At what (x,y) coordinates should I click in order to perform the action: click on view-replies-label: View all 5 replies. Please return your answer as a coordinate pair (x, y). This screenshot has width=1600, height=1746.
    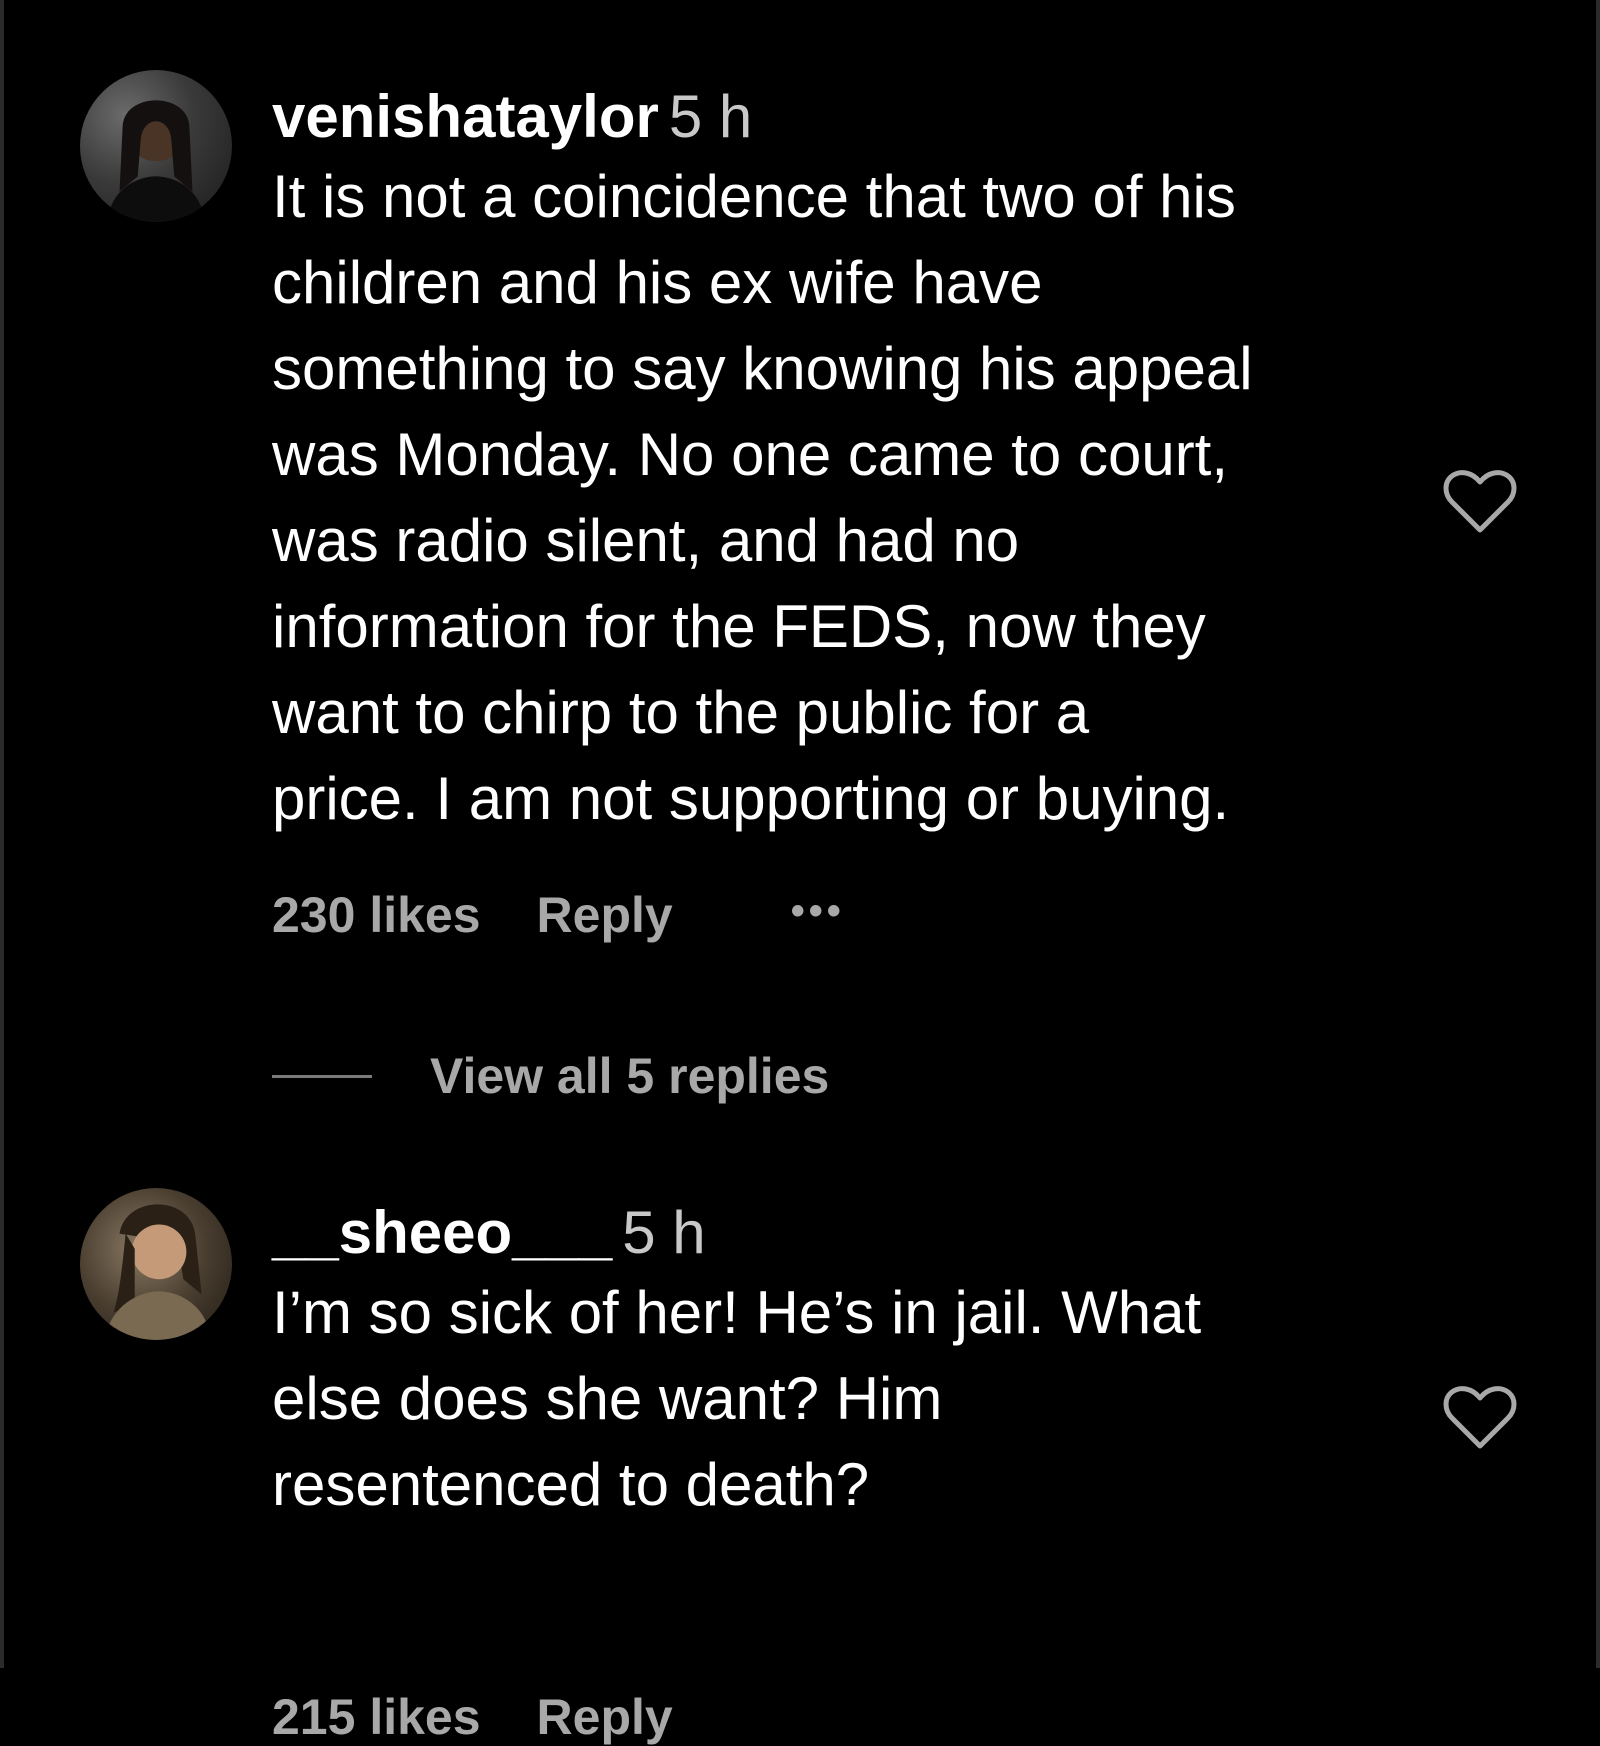
    Looking at the image, I should click on (630, 1076).